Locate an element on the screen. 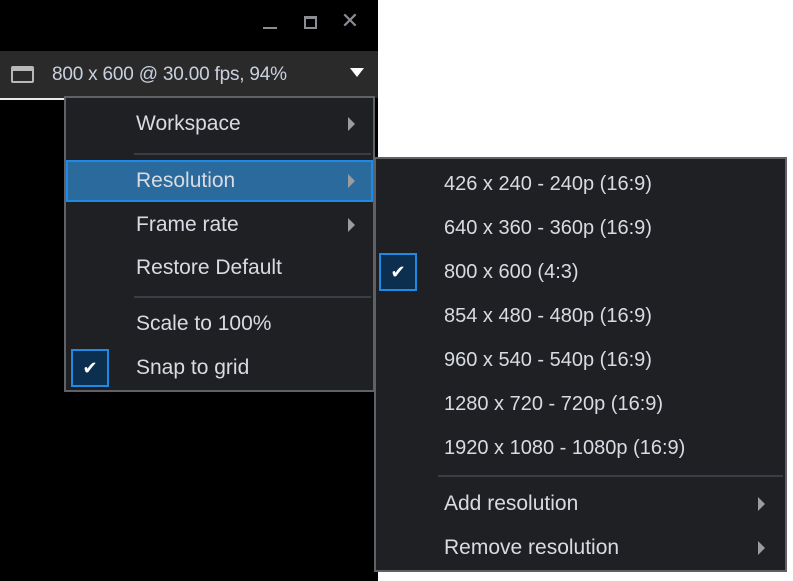 This screenshot has height=581, width=793. resolution-status-bar: 800 x 600 @ 30.00 fps, 94% is located at coordinates (189, 74).